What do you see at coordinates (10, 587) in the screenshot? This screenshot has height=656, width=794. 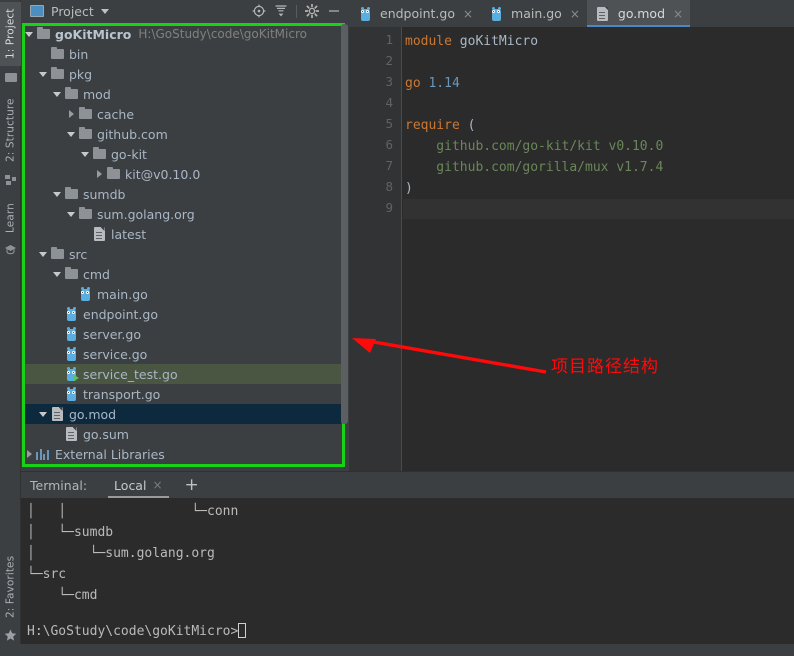 I see `sidebar-item-favorites: 2: Favorites` at bounding box center [10, 587].